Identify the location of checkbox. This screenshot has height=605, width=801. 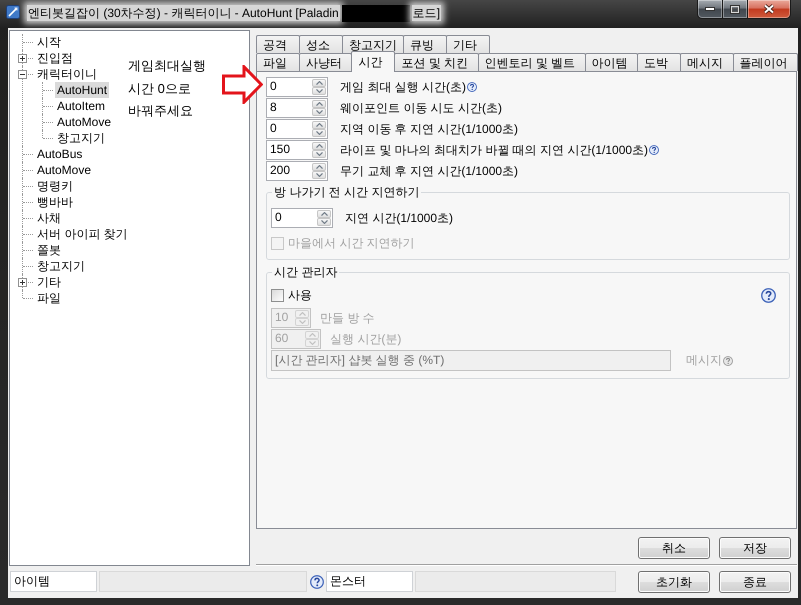
(277, 295).